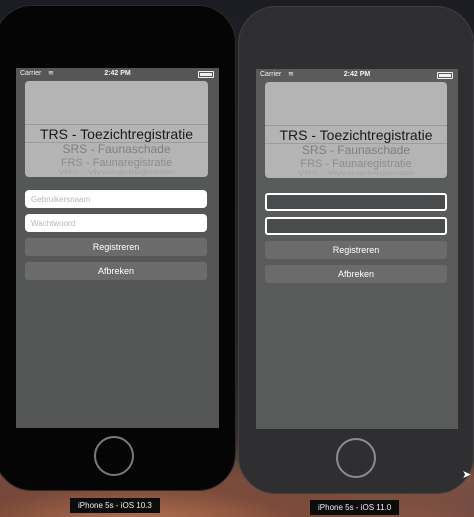 Image resolution: width=474 pixels, height=517 pixels. I want to click on device-label: iPhone 5s - iOS 11.0, so click(355, 507).